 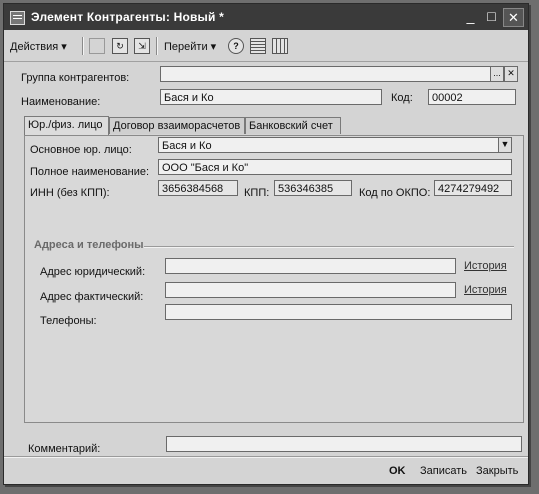 I want to click on name-label: Наименование:, so click(x=61, y=102).